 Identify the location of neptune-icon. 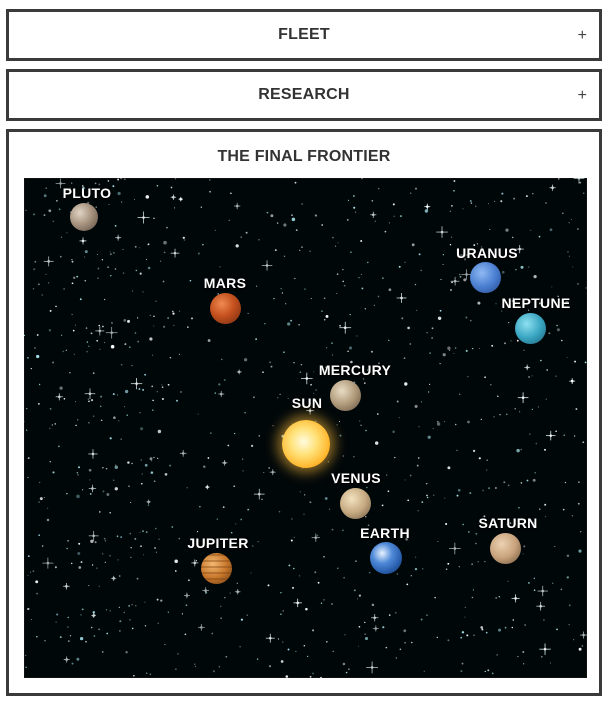
(530, 328).